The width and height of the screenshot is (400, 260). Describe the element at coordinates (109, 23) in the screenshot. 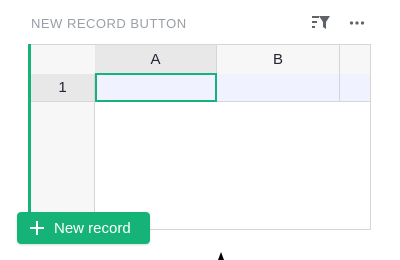

I see `widget-title: NEW RECORD BUTTON` at that location.